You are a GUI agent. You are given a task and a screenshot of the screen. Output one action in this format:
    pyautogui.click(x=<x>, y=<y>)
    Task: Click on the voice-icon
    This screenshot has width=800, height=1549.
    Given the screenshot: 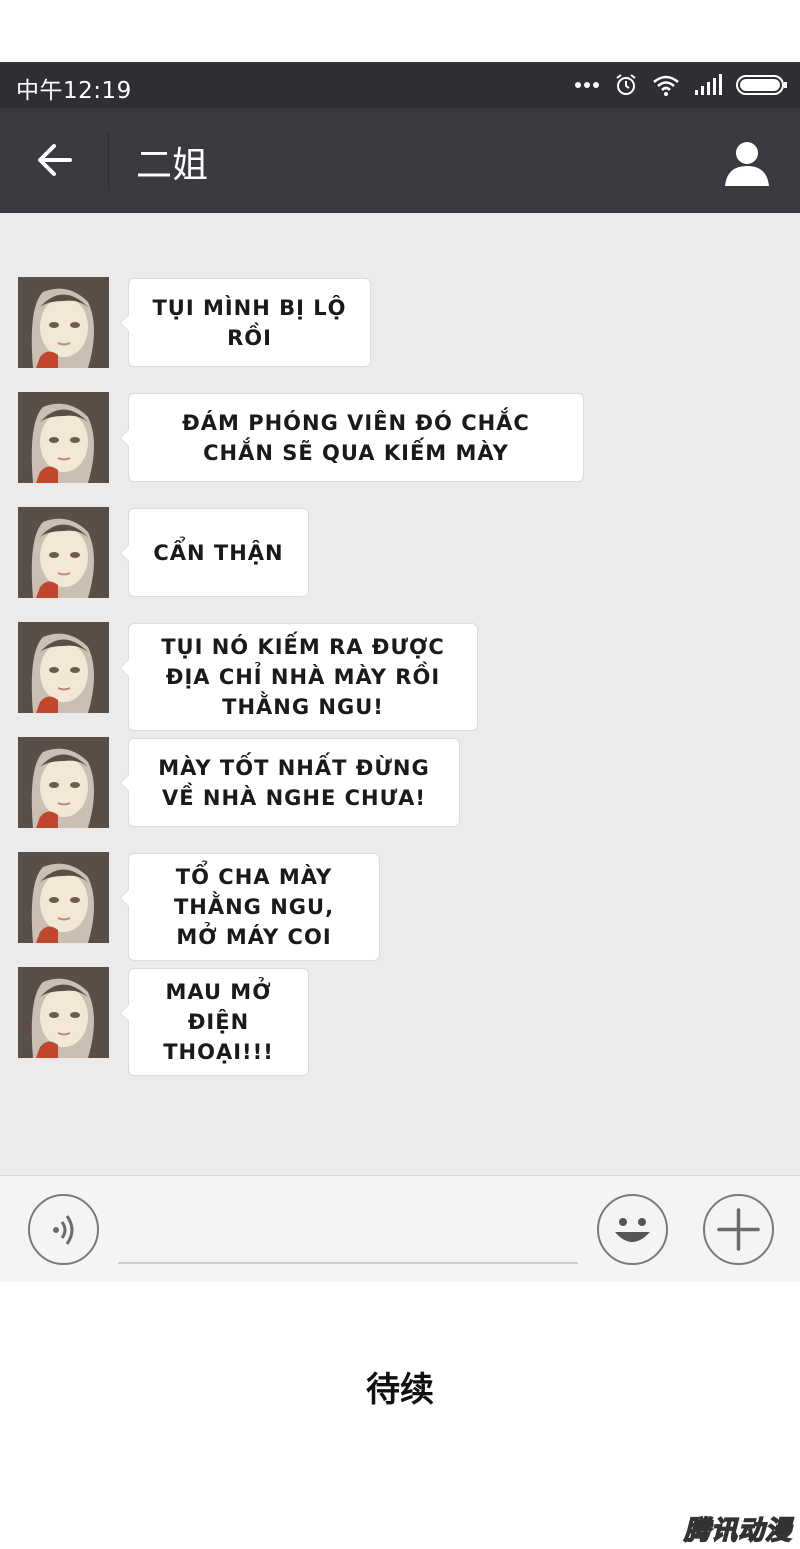 What is the action you would take?
    pyautogui.click(x=63, y=1241)
    